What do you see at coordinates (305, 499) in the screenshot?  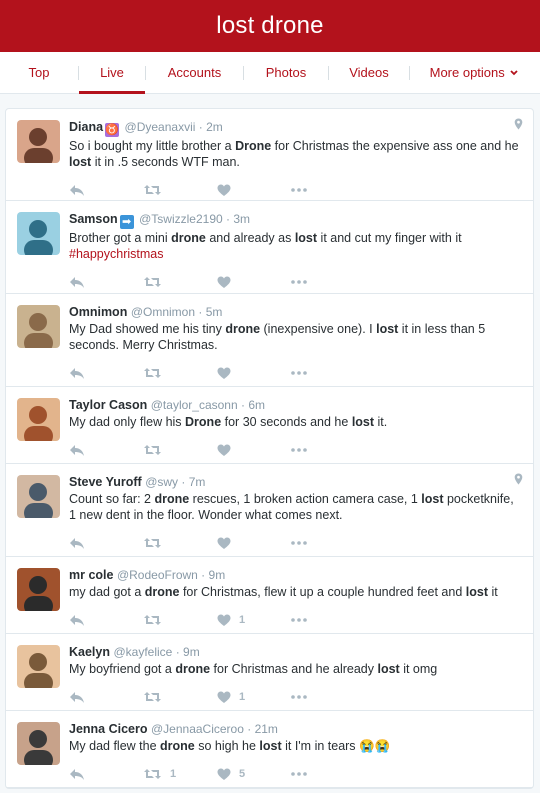 I see `tweet-text-segment: rescues, 1 broken action camera case, 1` at bounding box center [305, 499].